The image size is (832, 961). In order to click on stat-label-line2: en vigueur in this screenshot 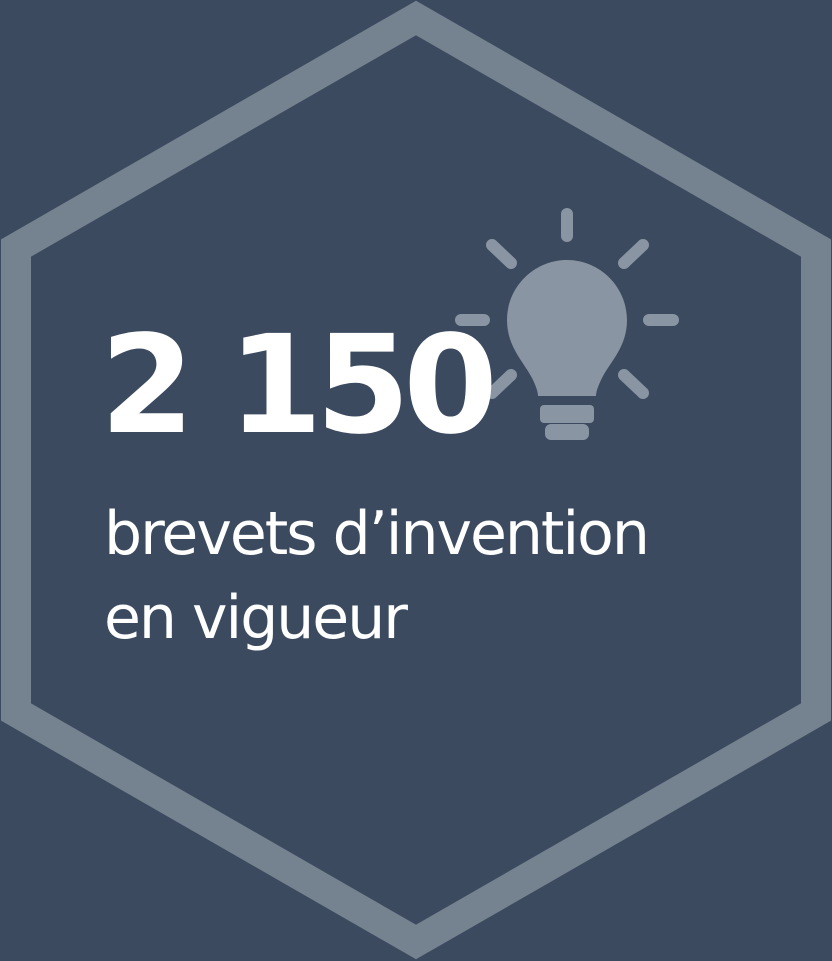, I will do `click(256, 618)`.